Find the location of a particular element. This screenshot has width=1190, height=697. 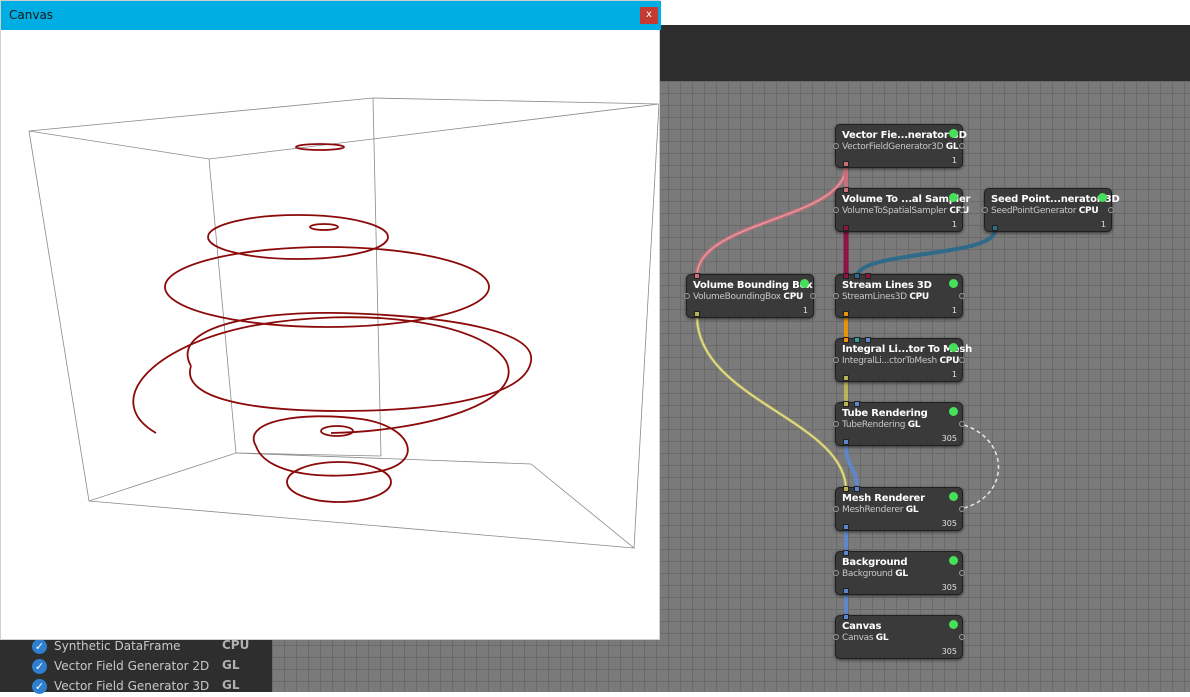

node-title: Canvas is located at coordinates (862, 626).